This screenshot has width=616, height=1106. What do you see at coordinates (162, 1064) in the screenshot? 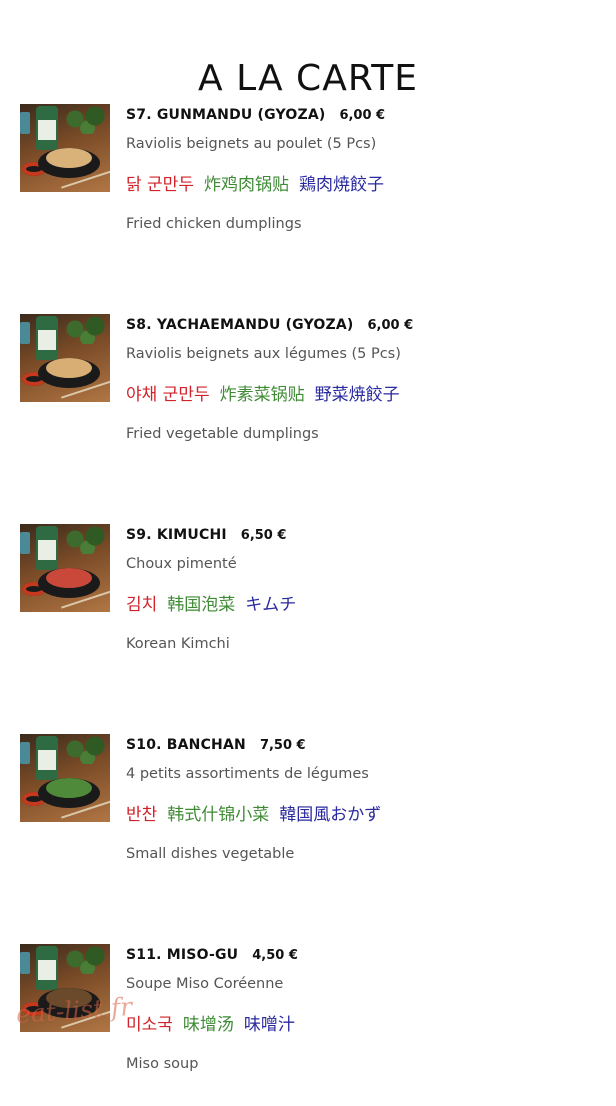
I see `item-description-en: Miso soup` at bounding box center [162, 1064].